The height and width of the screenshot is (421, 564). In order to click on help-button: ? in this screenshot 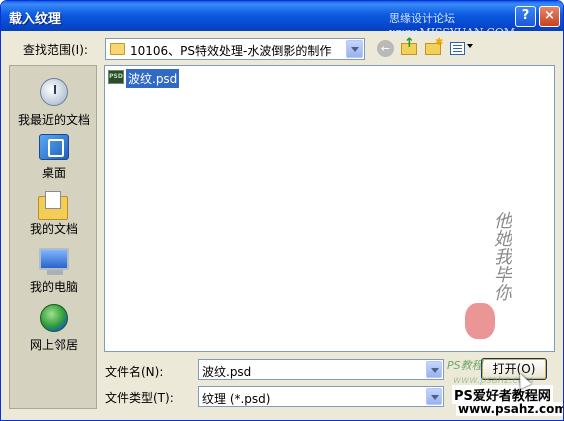, I will do `click(525, 16)`.